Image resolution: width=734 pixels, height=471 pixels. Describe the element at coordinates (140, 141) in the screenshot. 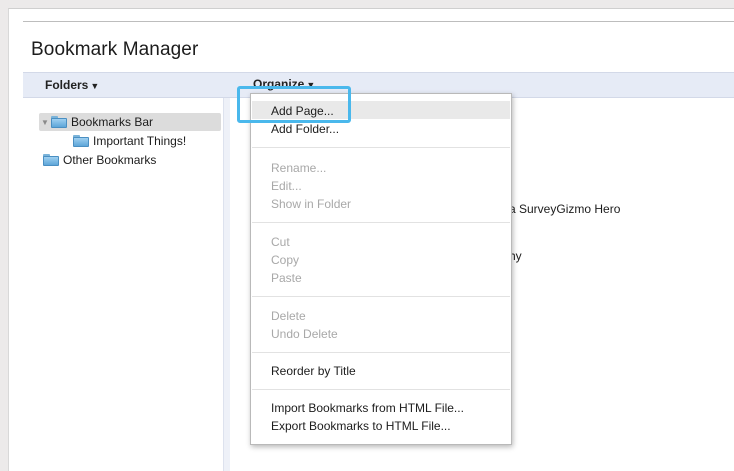

I see `tree-item-label: Important Things!` at that location.